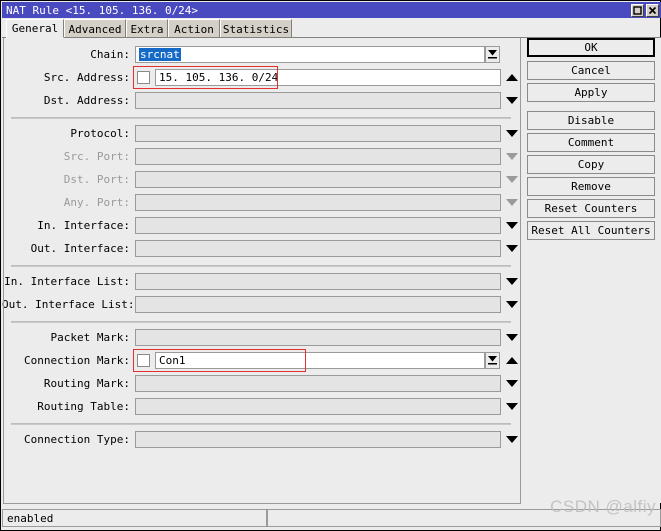  I want to click on tab-label: Advanced, so click(95, 29).